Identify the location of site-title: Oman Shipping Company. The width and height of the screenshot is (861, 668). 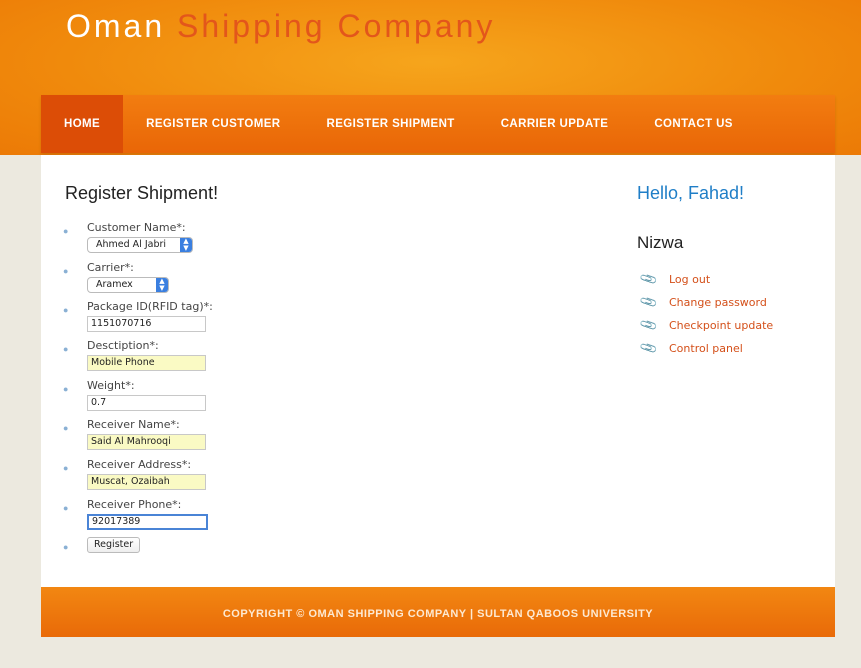
(280, 26).